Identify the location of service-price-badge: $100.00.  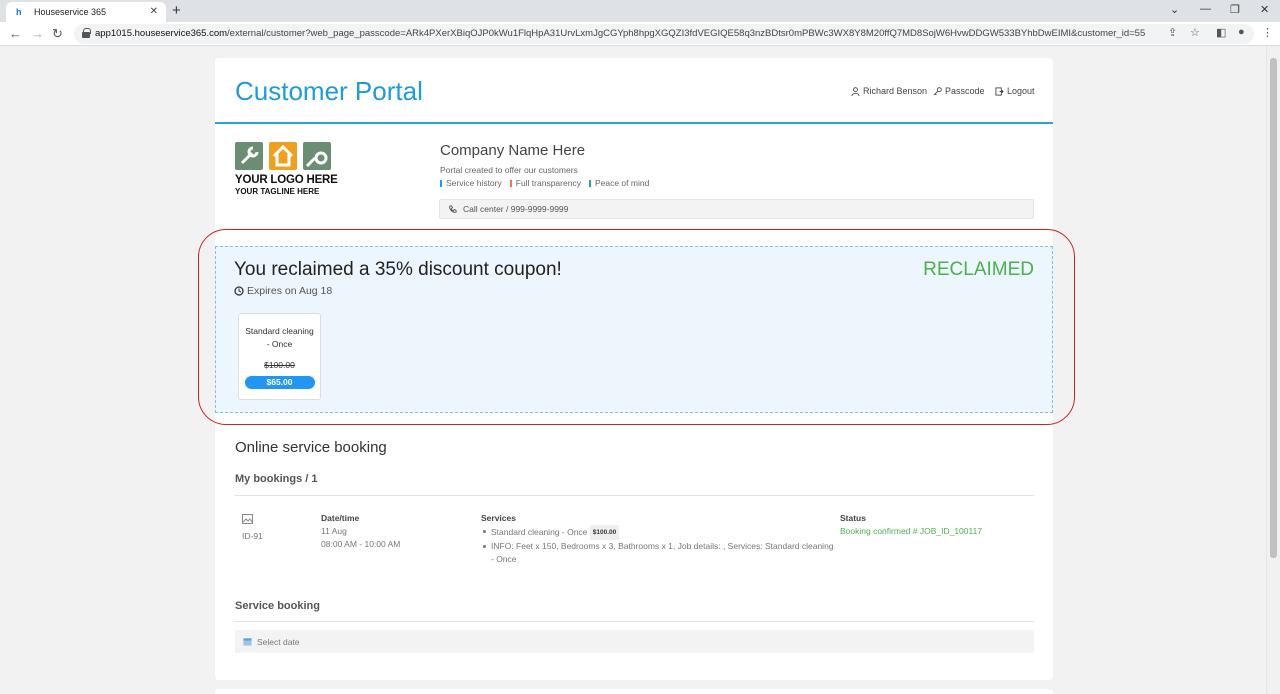
(604, 532).